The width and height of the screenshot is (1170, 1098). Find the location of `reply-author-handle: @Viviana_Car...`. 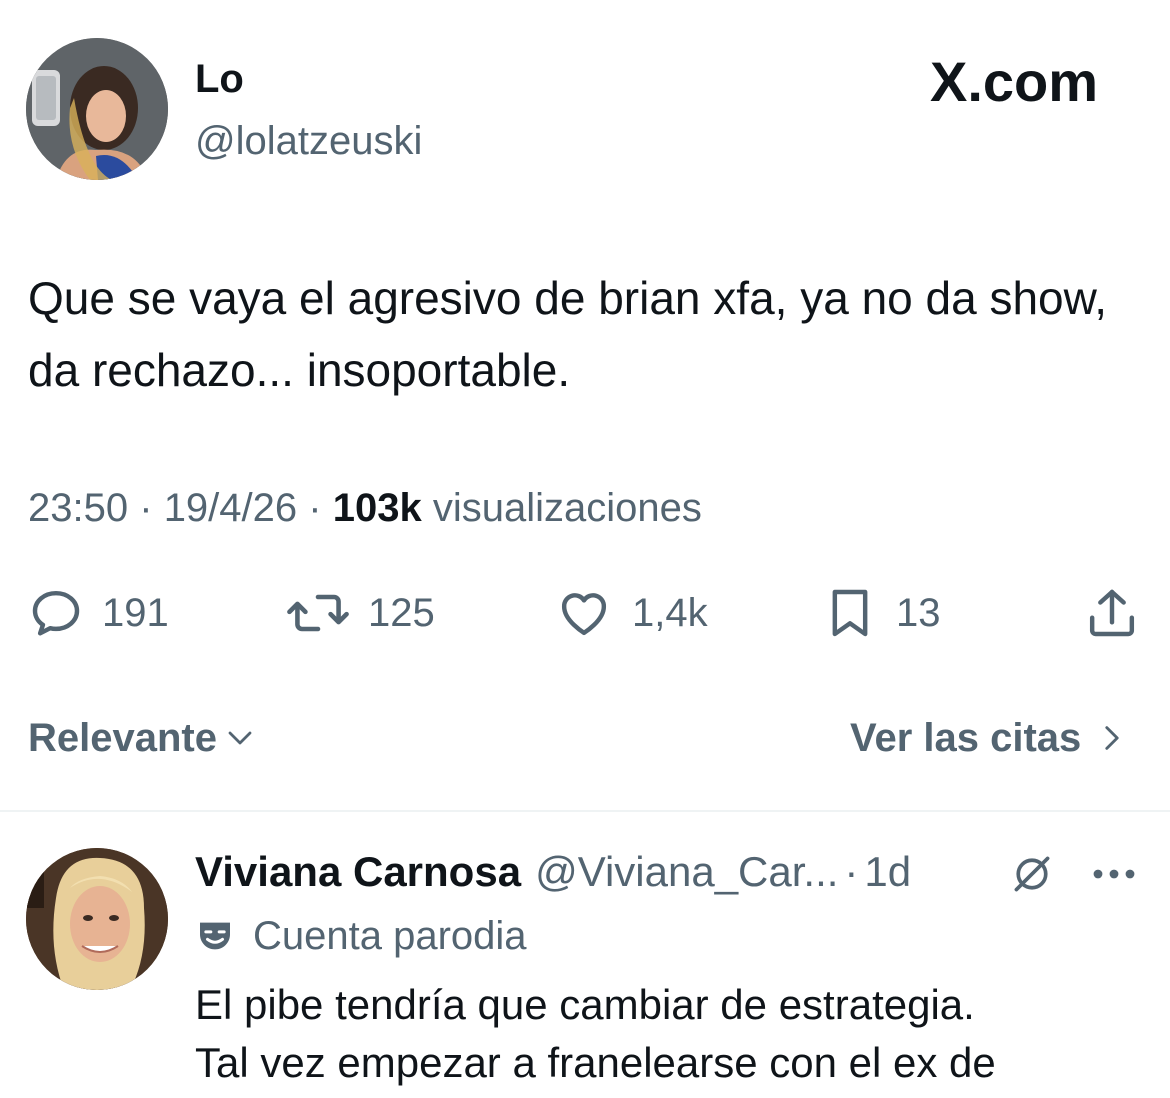

reply-author-handle: @Viviana_Car... is located at coordinates (686, 872).